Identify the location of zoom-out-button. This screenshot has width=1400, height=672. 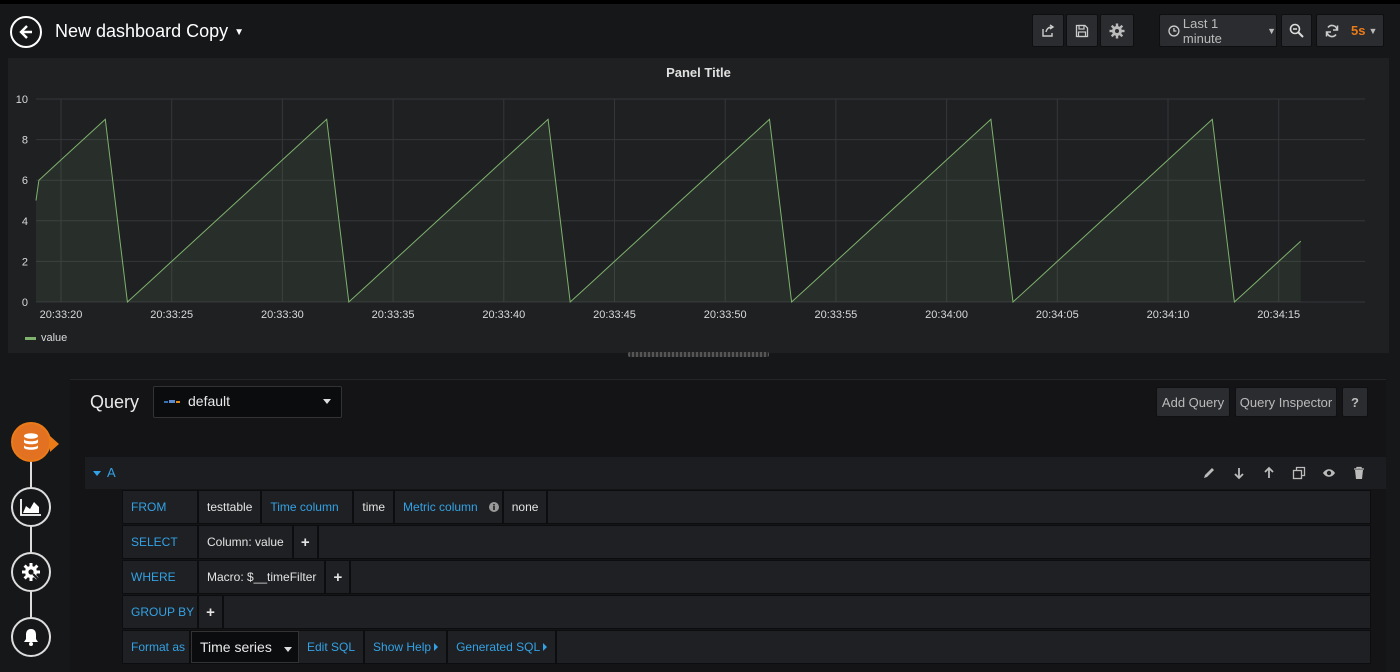
(1296, 30).